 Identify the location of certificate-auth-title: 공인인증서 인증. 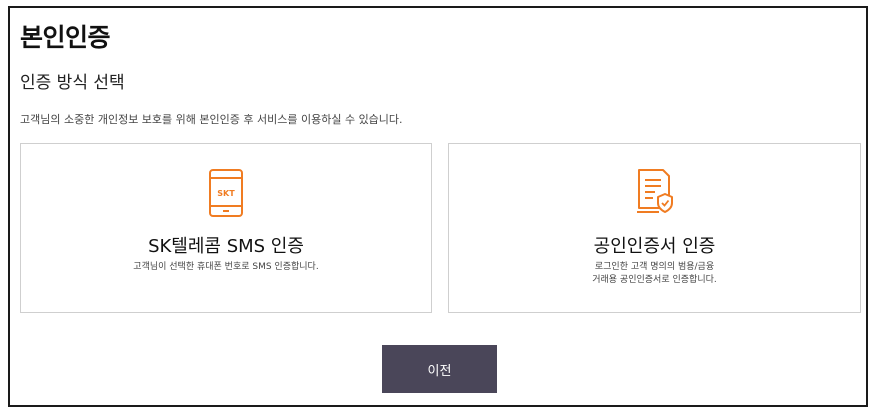
(654, 246).